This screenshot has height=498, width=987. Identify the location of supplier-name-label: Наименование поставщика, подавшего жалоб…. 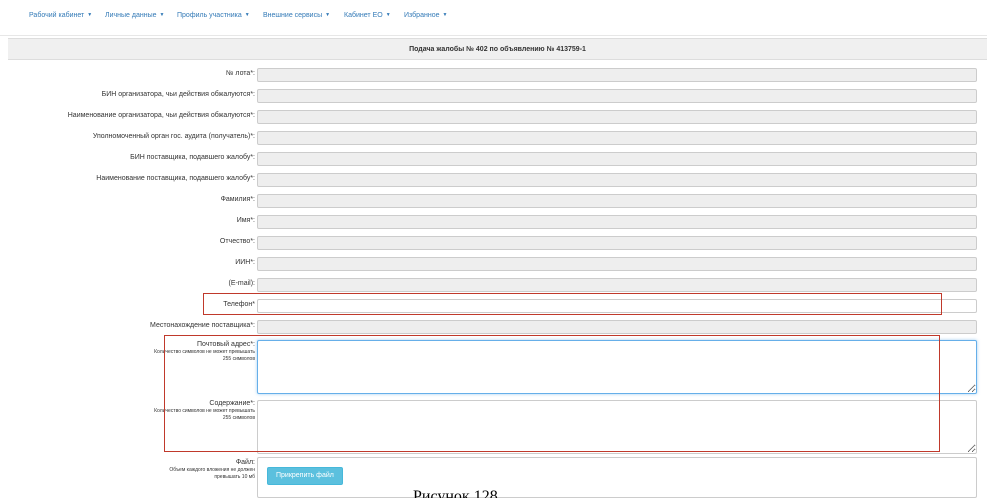
(175, 178).